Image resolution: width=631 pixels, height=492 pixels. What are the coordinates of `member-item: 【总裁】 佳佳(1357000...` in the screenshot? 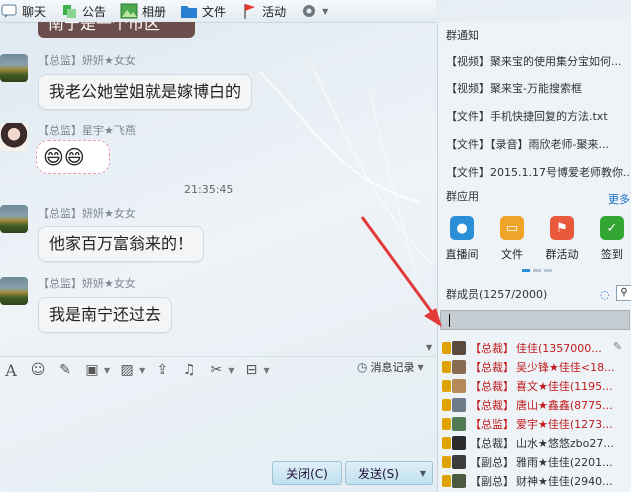 It's located at (536, 348).